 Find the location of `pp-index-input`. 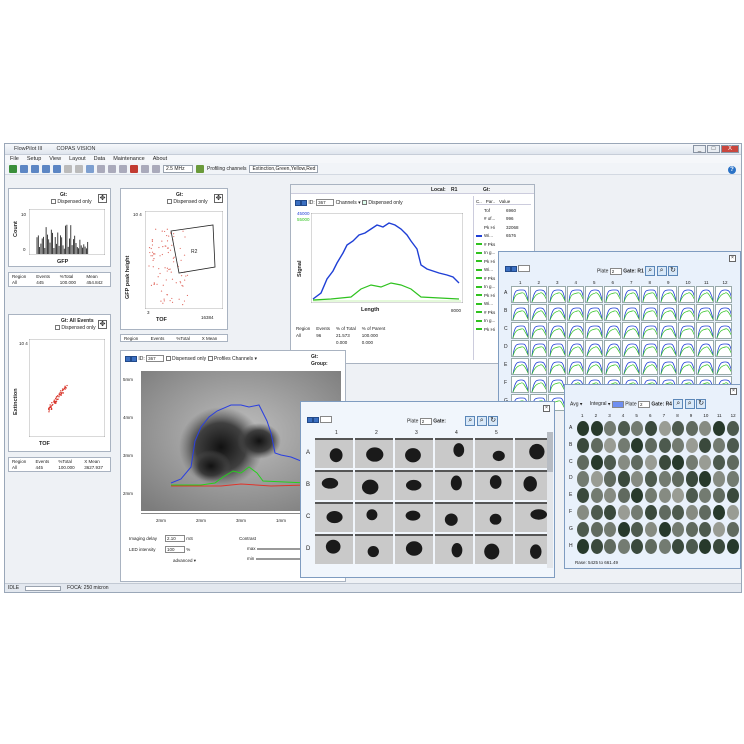

pp-index-input is located at coordinates (524, 268).